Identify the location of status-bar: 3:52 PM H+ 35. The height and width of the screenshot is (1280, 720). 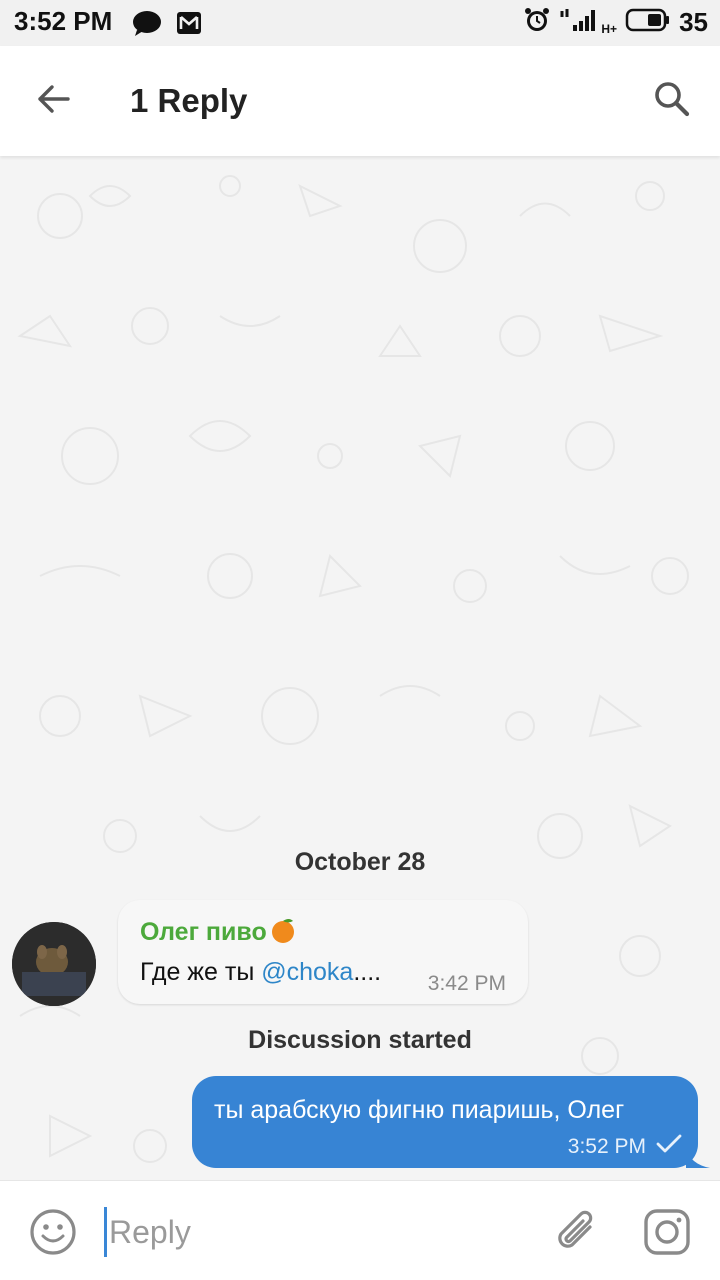
(360, 23).